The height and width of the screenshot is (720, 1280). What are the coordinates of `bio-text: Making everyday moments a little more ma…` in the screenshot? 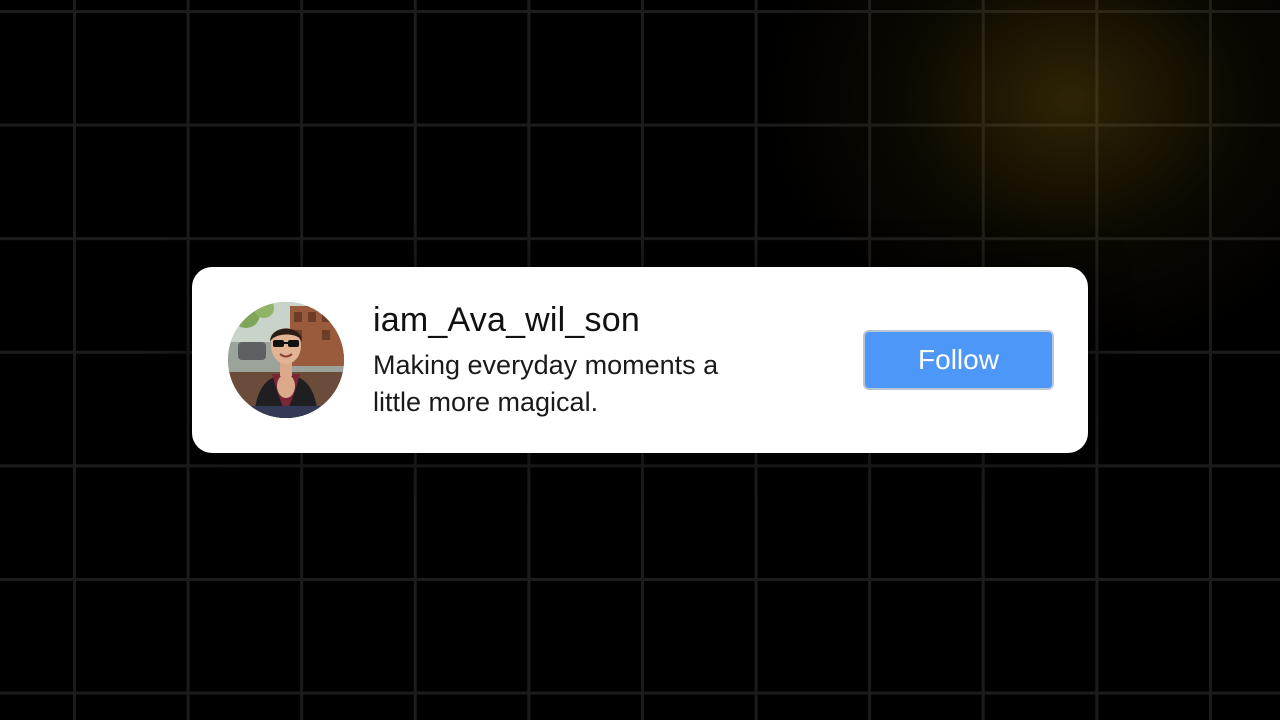 It's located at (546, 383).